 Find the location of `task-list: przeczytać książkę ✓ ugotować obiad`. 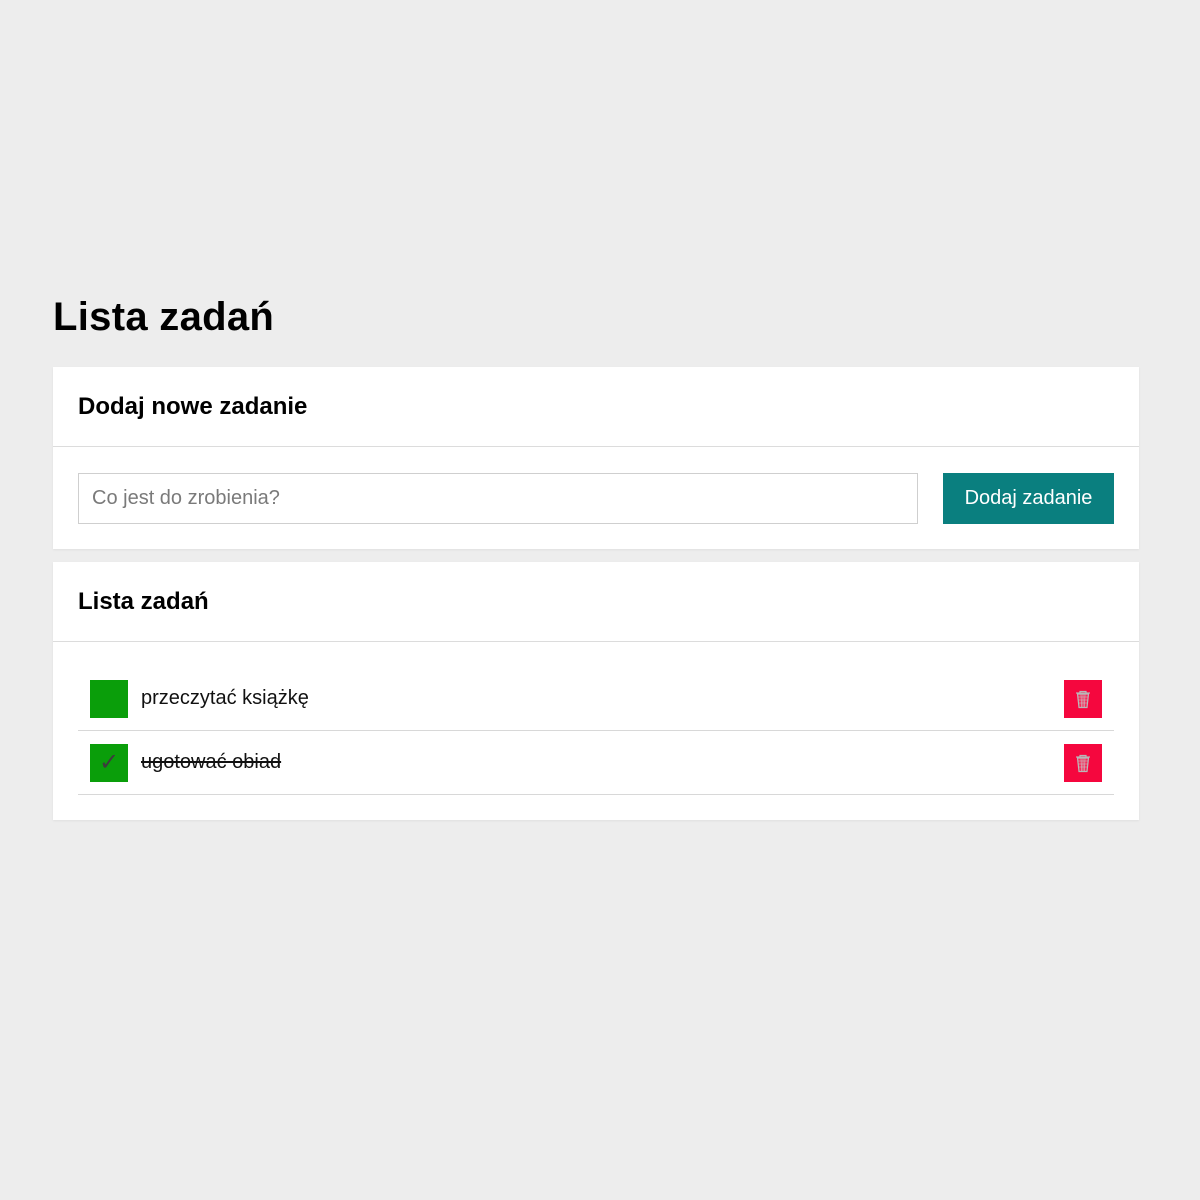

task-list: przeczytać książkę ✓ ugotować obiad is located at coordinates (596, 731).